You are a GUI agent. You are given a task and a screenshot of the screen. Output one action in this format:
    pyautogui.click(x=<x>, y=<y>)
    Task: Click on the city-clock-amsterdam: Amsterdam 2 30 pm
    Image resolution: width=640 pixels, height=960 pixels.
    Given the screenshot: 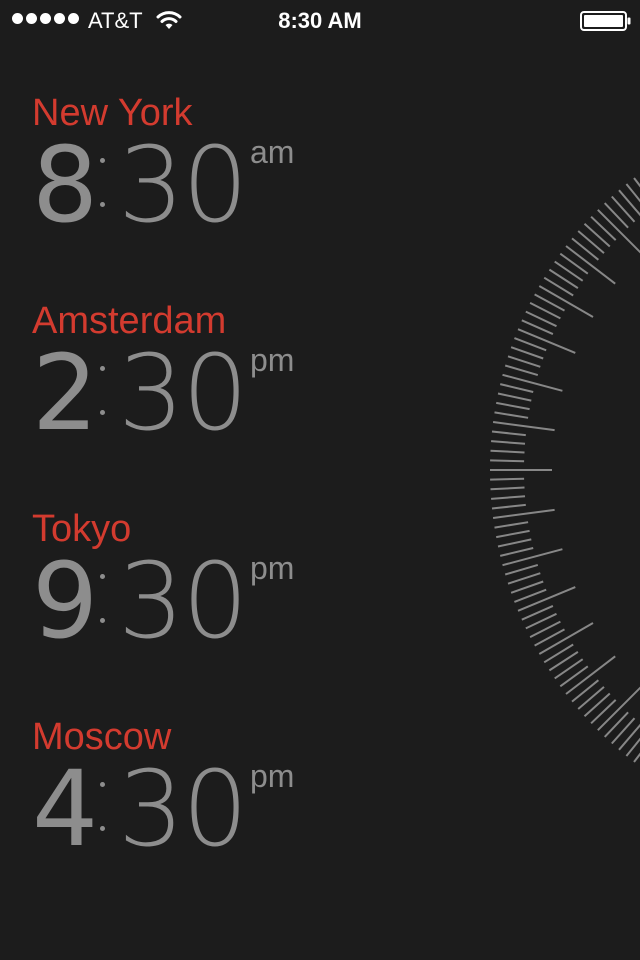 What is the action you would take?
    pyautogui.click(x=242, y=400)
    